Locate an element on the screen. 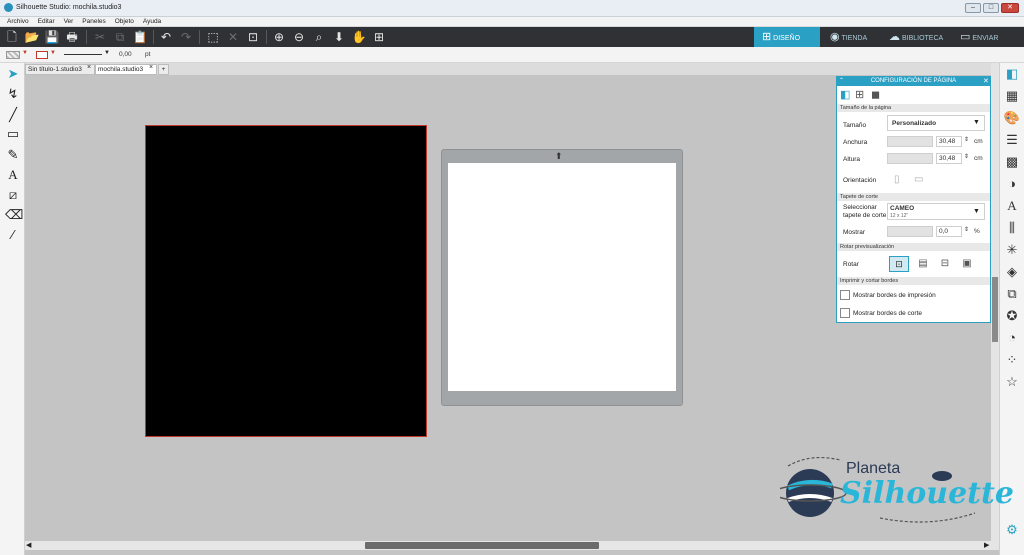 The height and width of the screenshot is (555, 1024). tab-biblioteca: ☁ BIBLIOTECA is located at coordinates (922, 37).